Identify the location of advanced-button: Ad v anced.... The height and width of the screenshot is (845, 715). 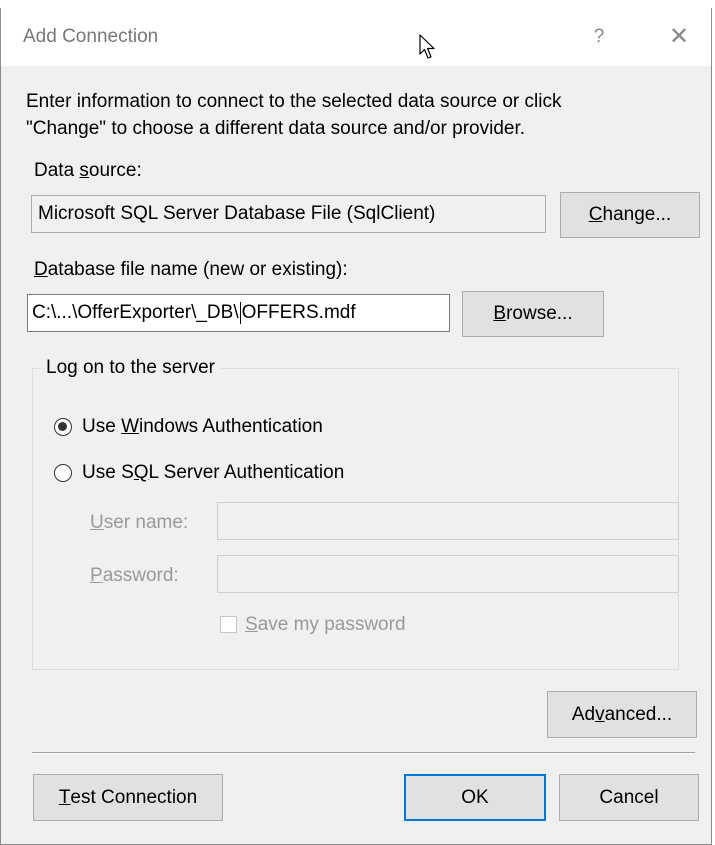
(622, 714).